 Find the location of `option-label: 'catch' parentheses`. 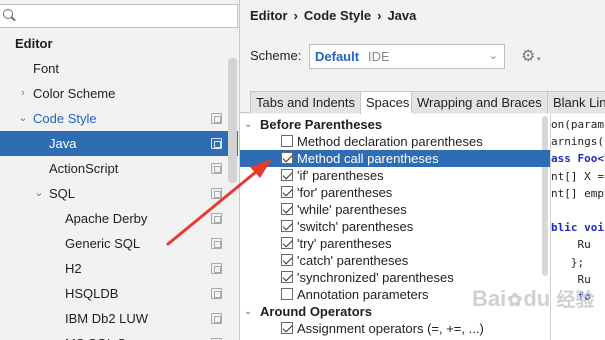

option-label: 'catch' parentheses is located at coordinates (353, 260).